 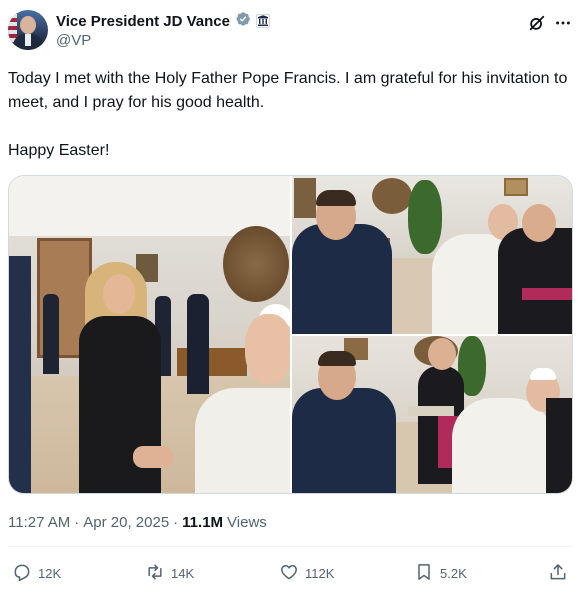 I want to click on clergy-edge, so click(x=559, y=445).